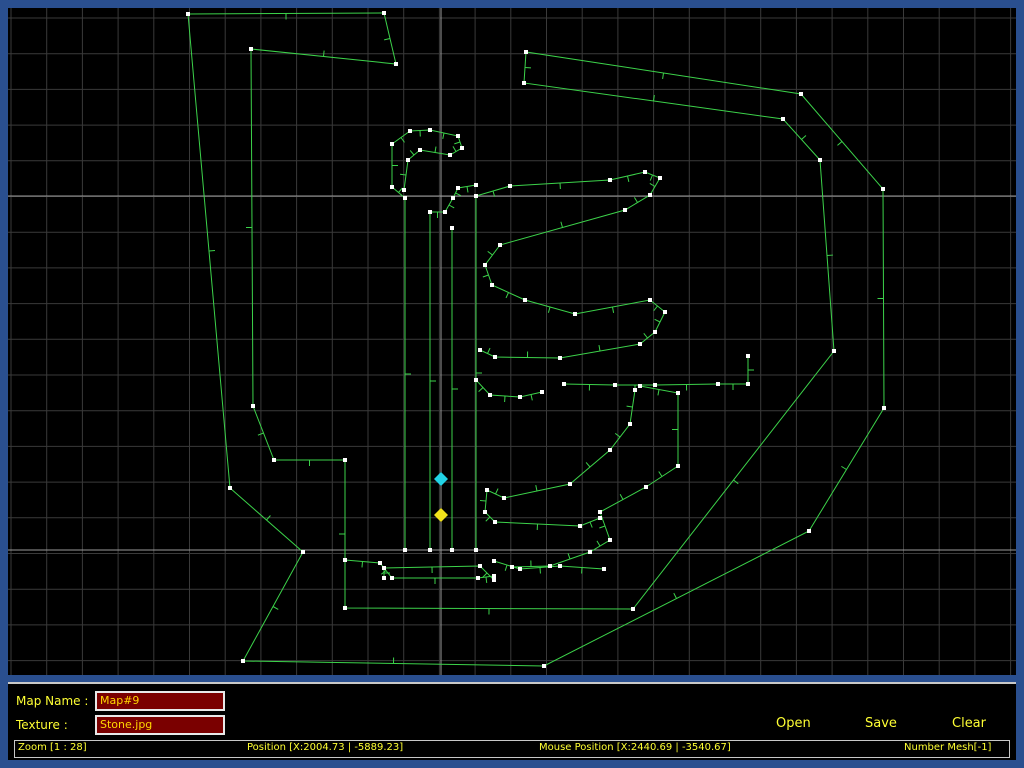 This screenshot has height=768, width=1024. I want to click on clear-button: Clear, so click(969, 723).